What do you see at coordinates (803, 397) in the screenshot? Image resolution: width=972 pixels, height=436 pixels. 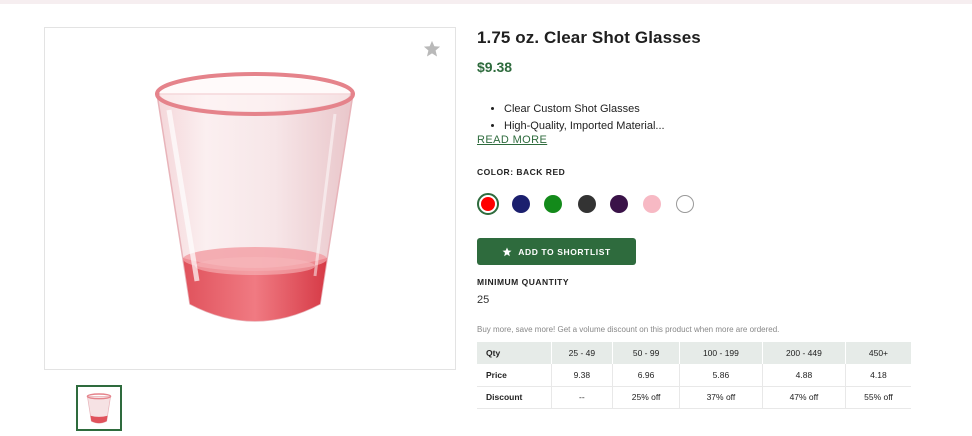 I see `table-cell: 47% off` at bounding box center [803, 397].